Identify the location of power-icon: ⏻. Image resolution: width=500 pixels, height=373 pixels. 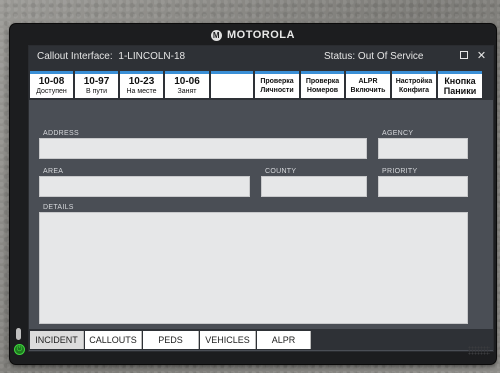
(19, 349).